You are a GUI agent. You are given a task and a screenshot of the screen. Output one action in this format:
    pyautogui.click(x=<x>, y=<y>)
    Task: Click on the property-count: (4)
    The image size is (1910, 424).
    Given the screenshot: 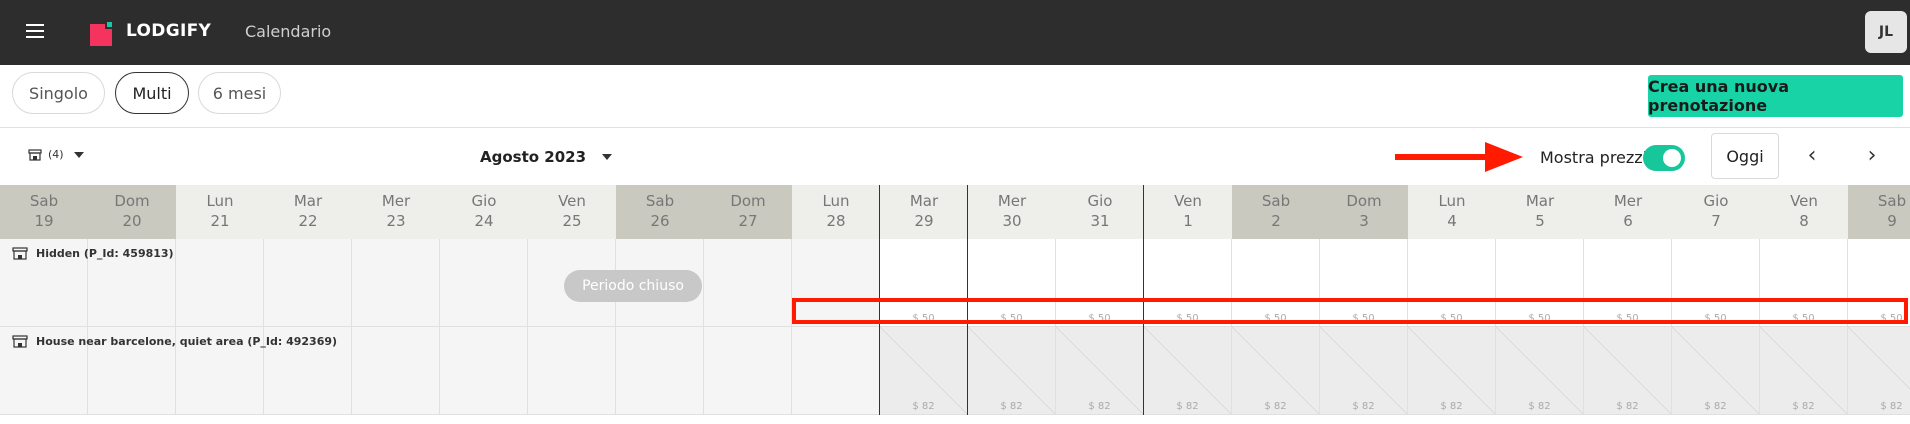 What is the action you would take?
    pyautogui.click(x=56, y=154)
    